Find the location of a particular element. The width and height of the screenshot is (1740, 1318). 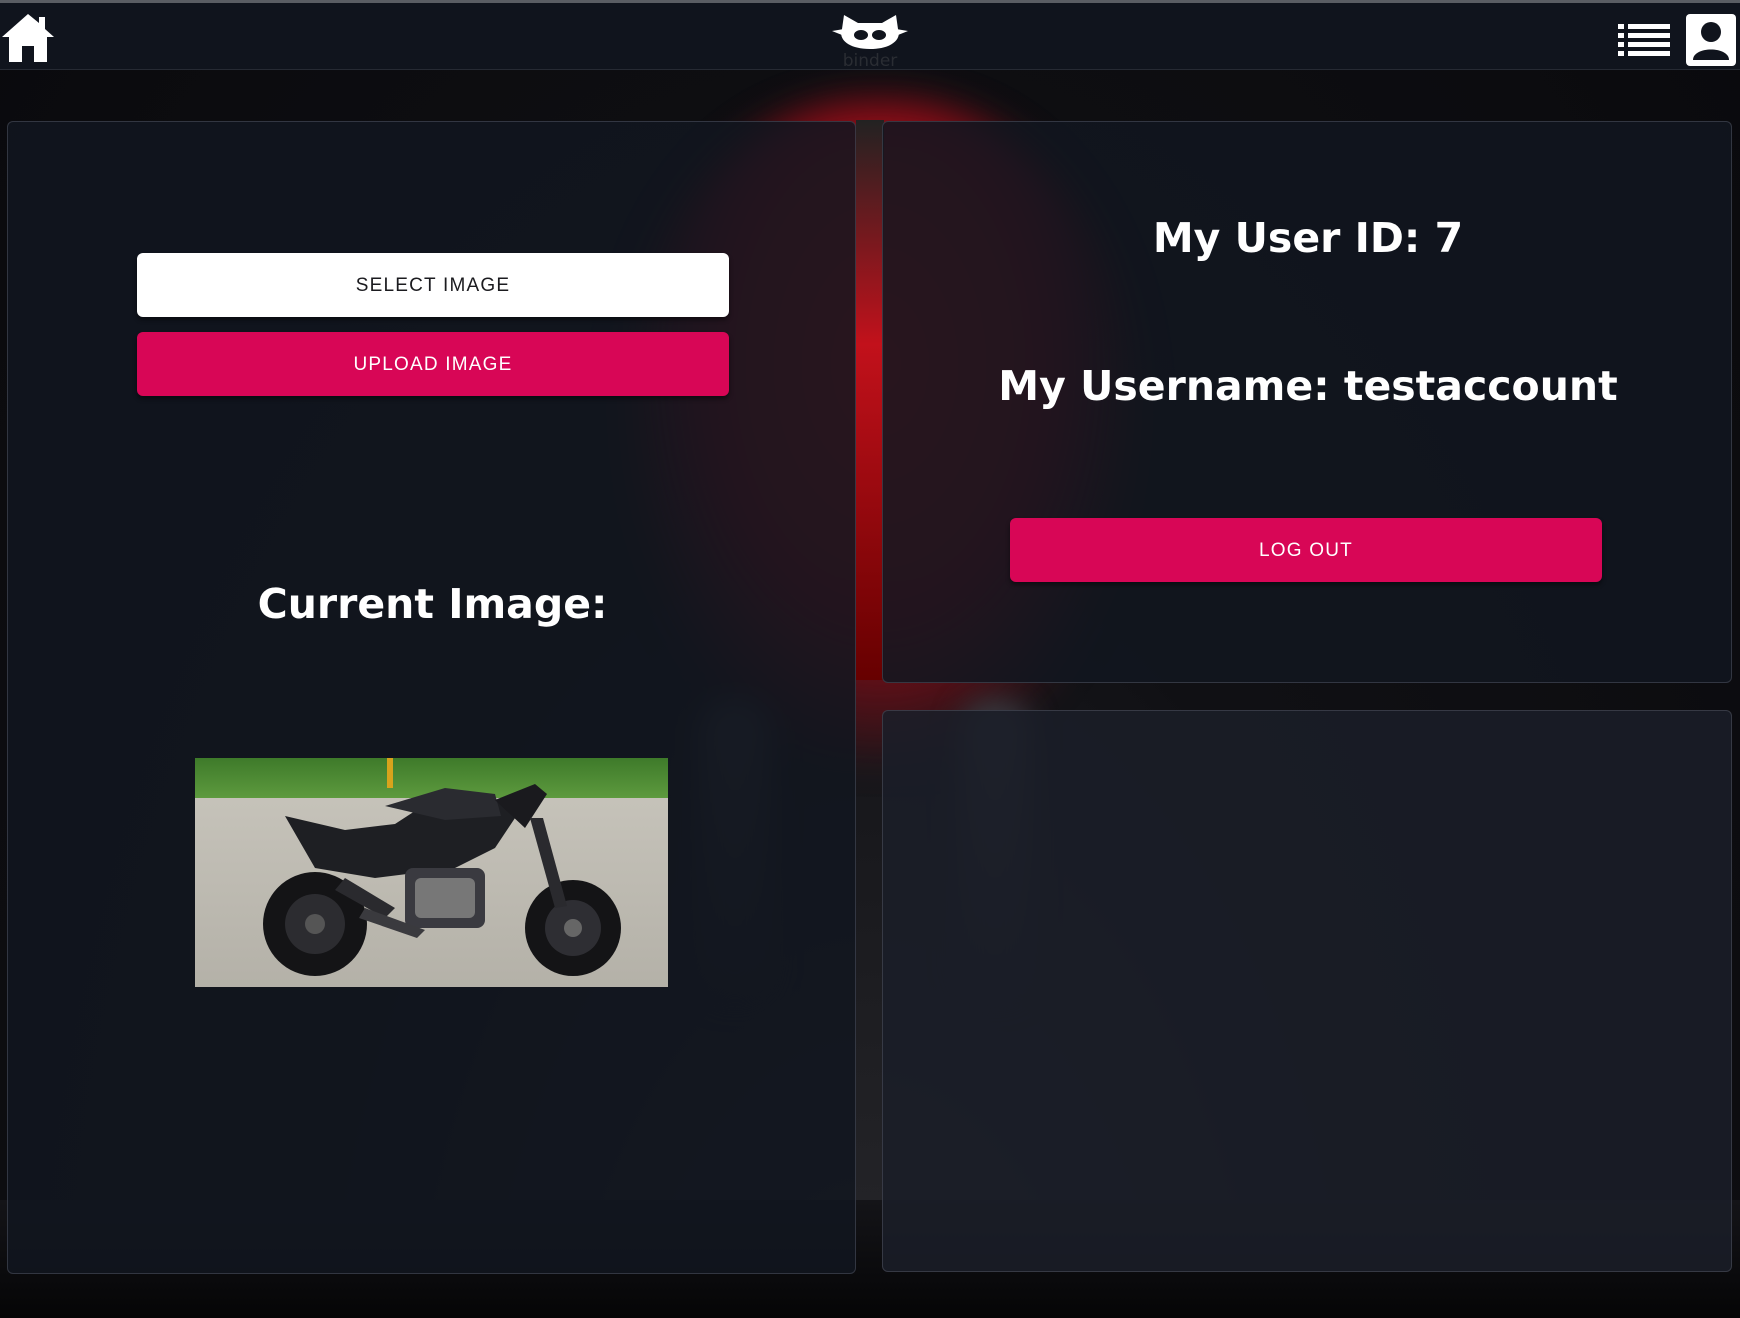

logo-text: binder is located at coordinates (870, 61).